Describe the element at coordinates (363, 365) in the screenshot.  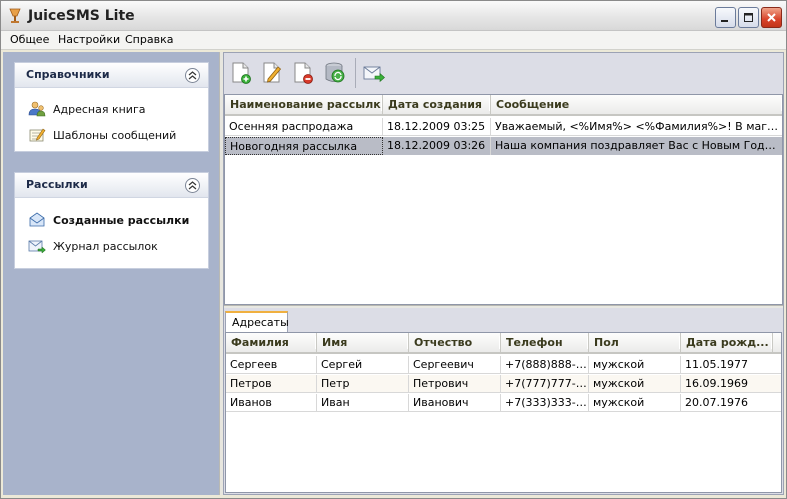
I see `table-cell: Сергей` at that location.